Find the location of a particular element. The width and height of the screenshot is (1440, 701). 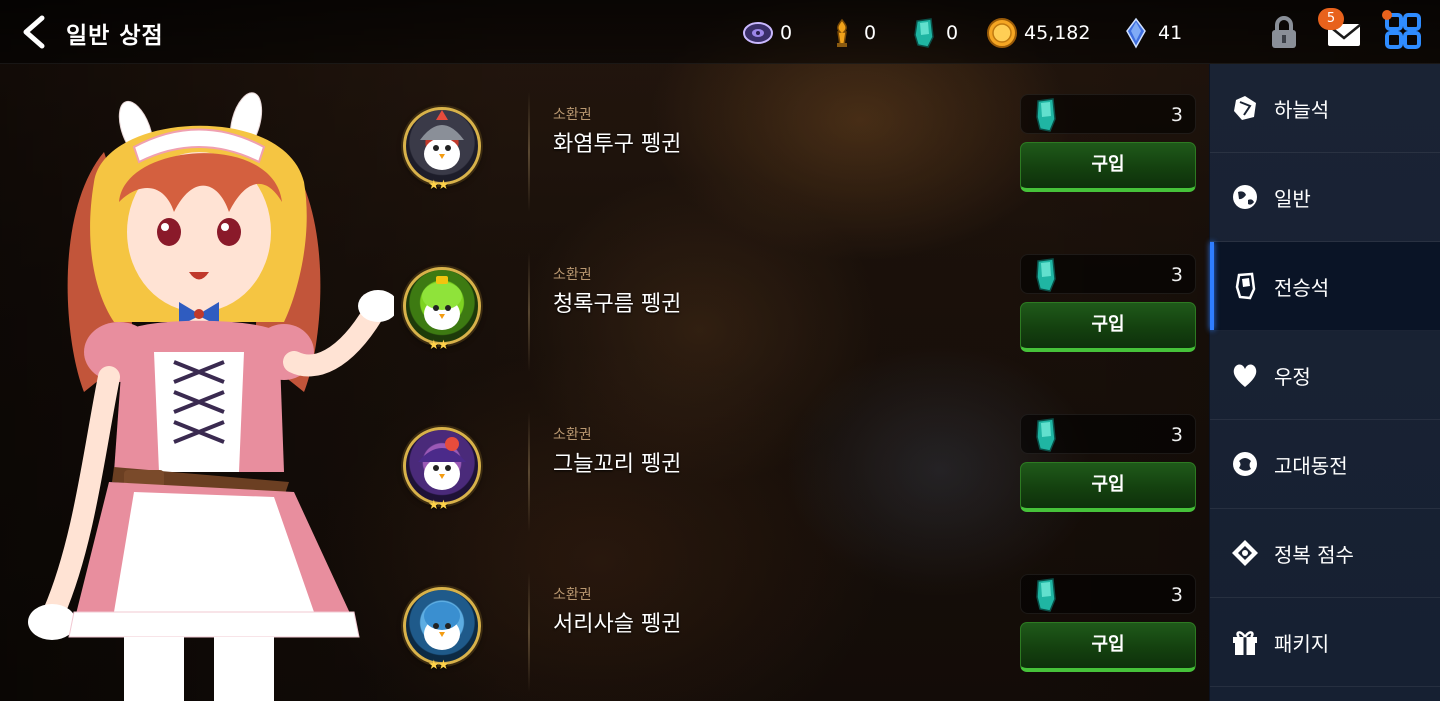

shop-item: ★★ 소환권 화염투구 펭귄 3 구입 is located at coordinates (800, 167).